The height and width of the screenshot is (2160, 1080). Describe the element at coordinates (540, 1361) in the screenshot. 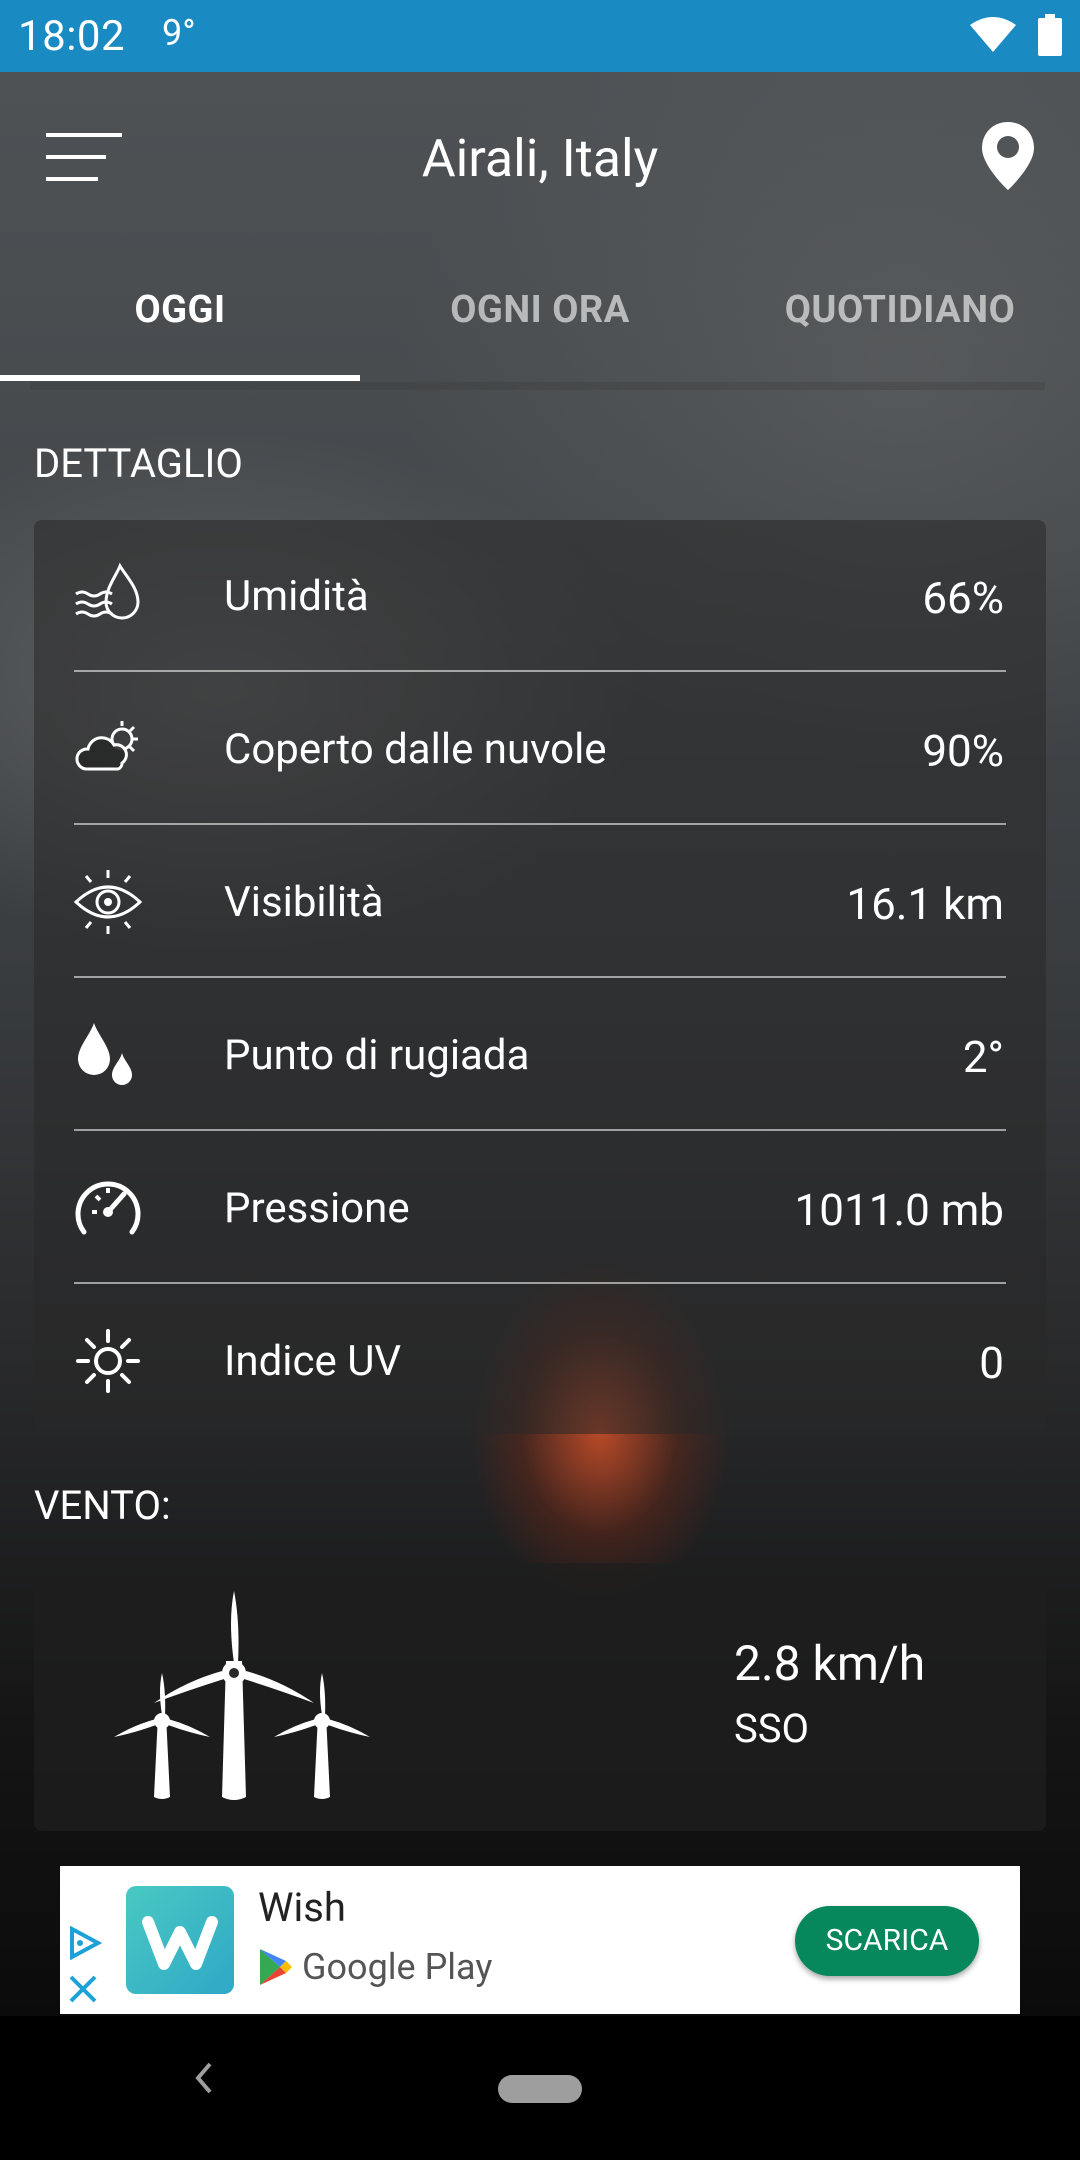

I see `detail-row-uv-index: Indice UV 0` at that location.